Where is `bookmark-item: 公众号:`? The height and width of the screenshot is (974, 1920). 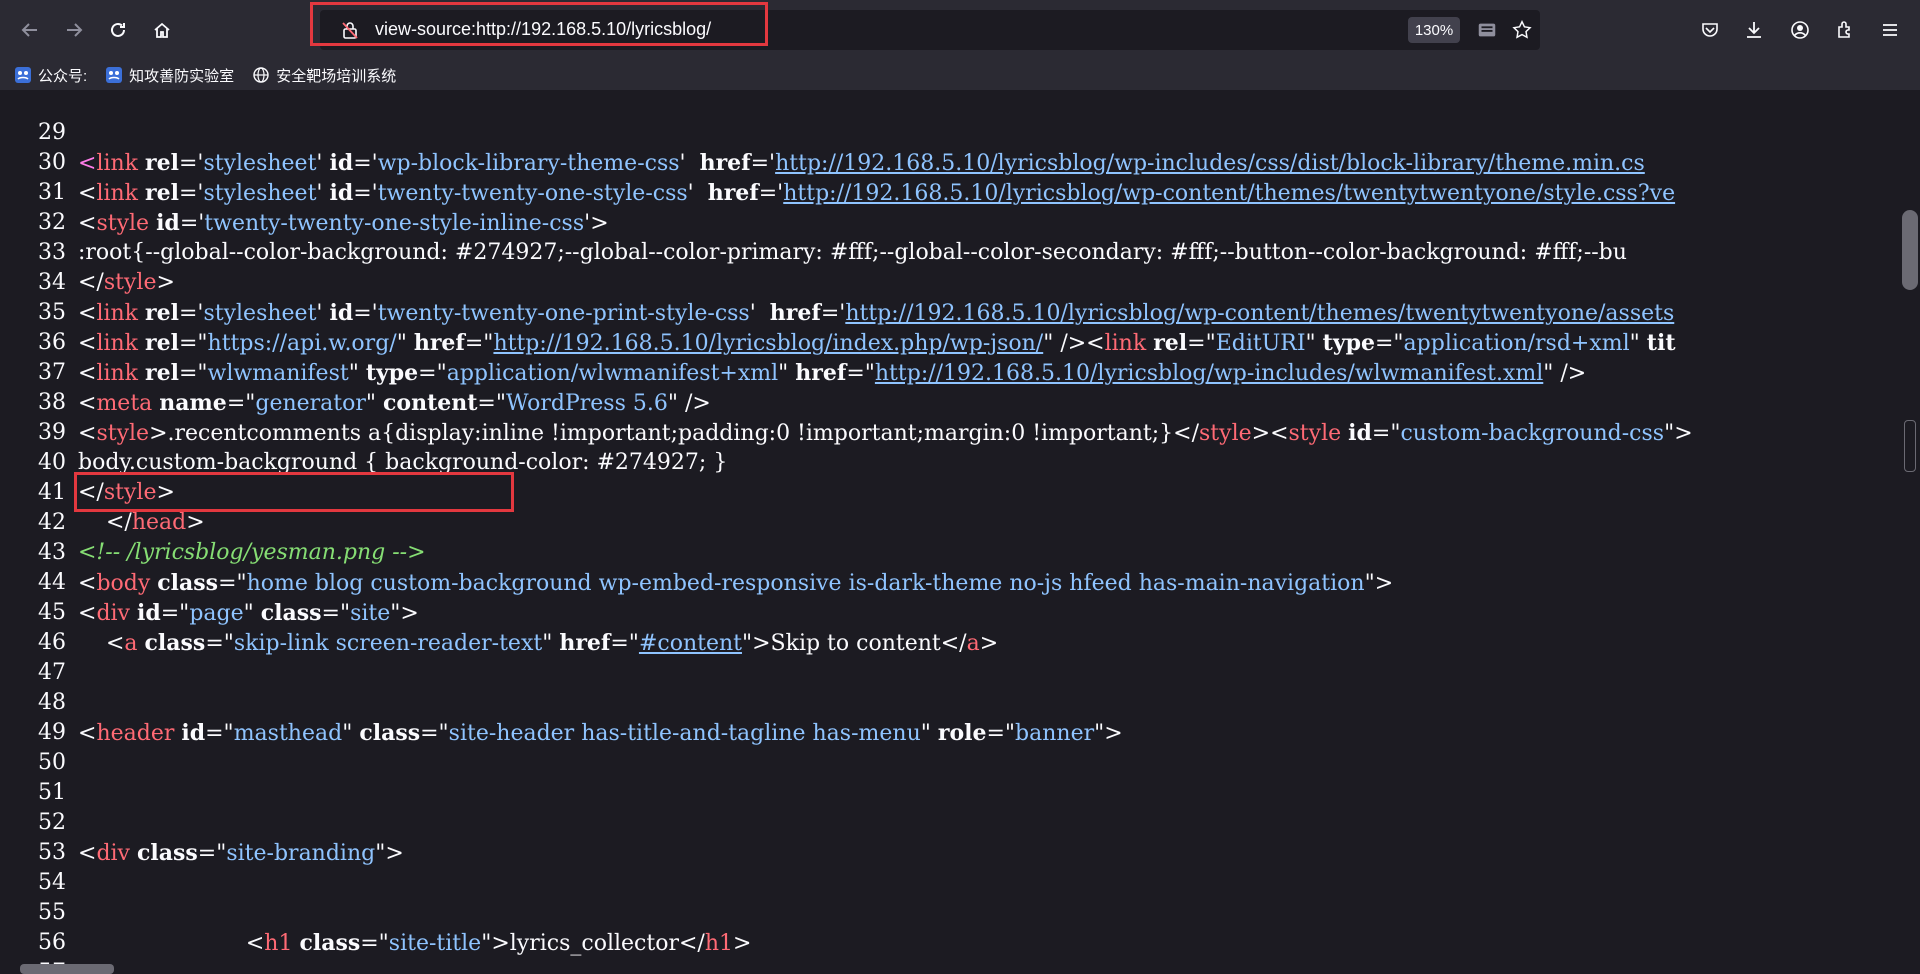
bookmark-item: 公众号: is located at coordinates (50, 75).